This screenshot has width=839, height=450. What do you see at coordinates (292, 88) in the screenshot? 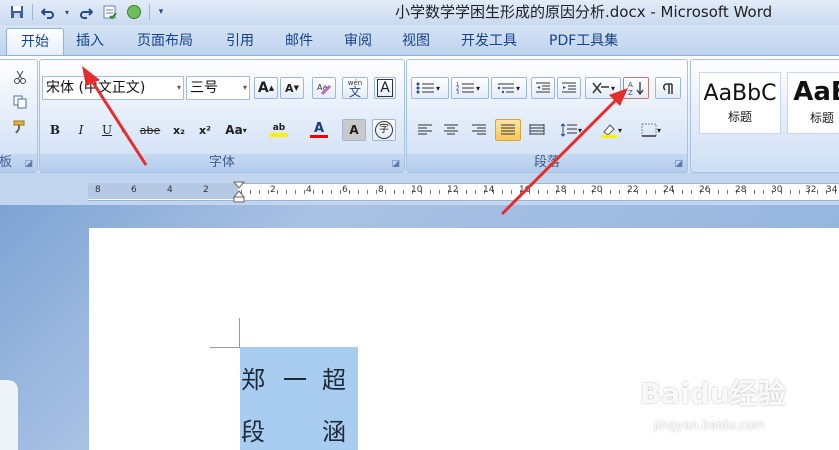
I see `shrink-font-button: A ▼` at bounding box center [292, 88].